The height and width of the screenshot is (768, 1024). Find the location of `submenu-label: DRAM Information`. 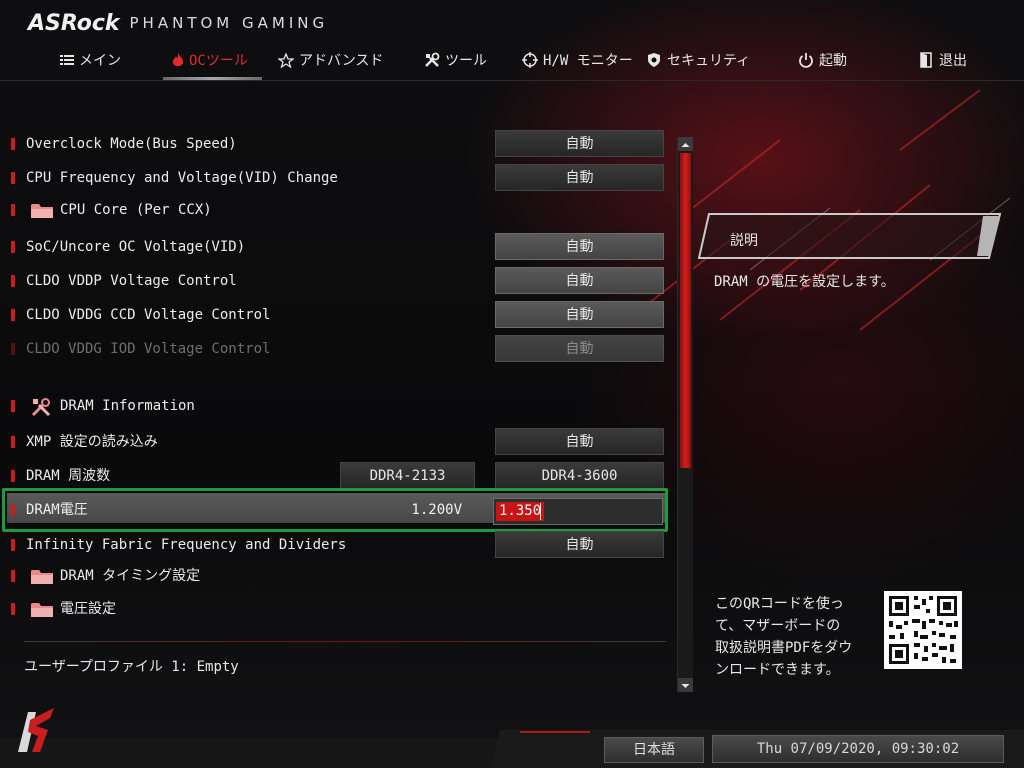

submenu-label: DRAM Information is located at coordinates (127, 406).